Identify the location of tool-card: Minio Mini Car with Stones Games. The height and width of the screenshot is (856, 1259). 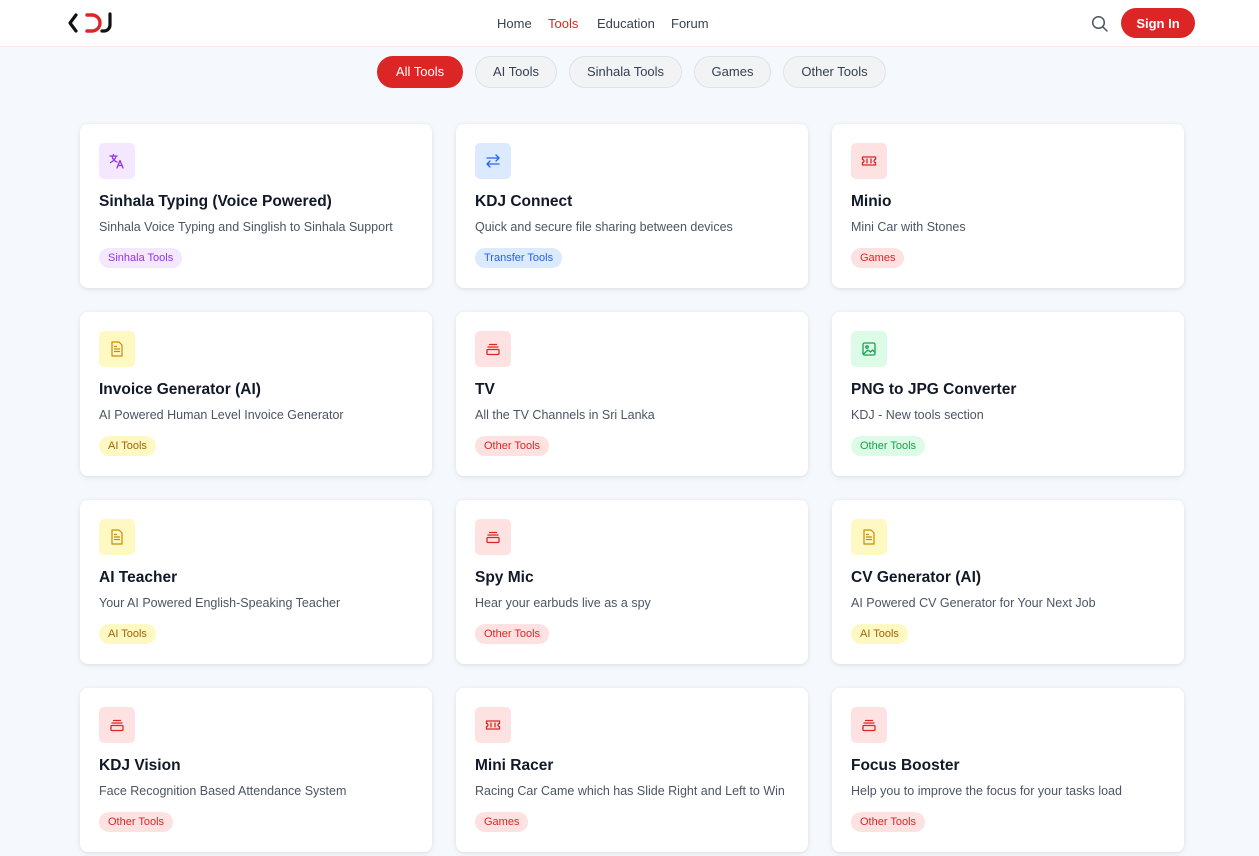
(1008, 206).